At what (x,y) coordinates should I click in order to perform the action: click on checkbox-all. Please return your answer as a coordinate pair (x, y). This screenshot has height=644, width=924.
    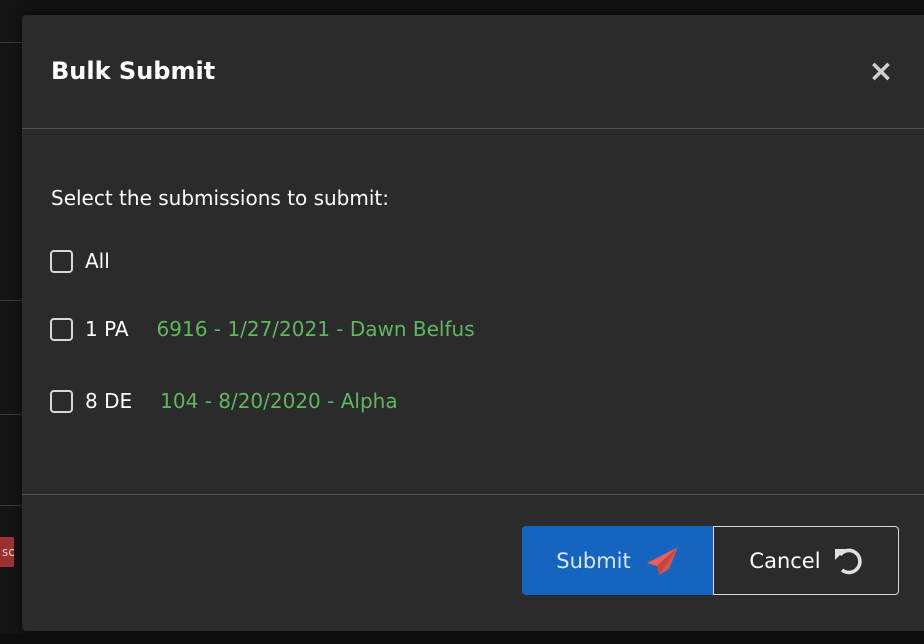
    Looking at the image, I should click on (61, 261).